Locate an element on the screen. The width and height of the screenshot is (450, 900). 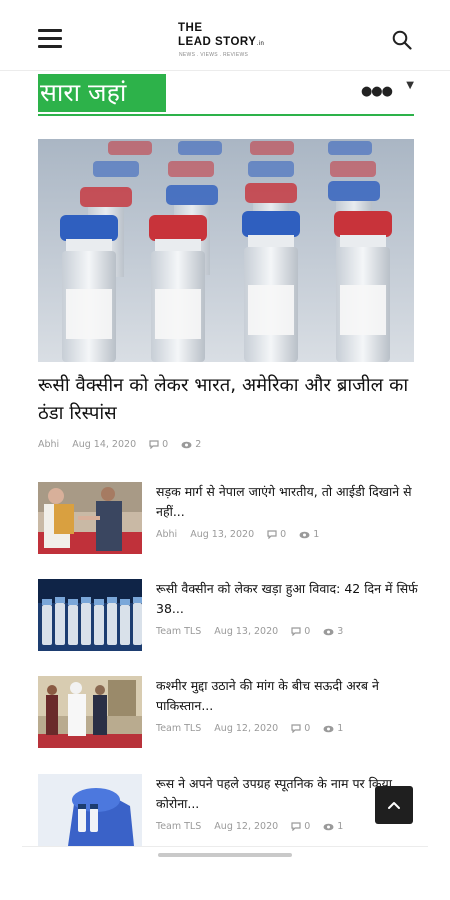
home-indicator is located at coordinates (225, 855).